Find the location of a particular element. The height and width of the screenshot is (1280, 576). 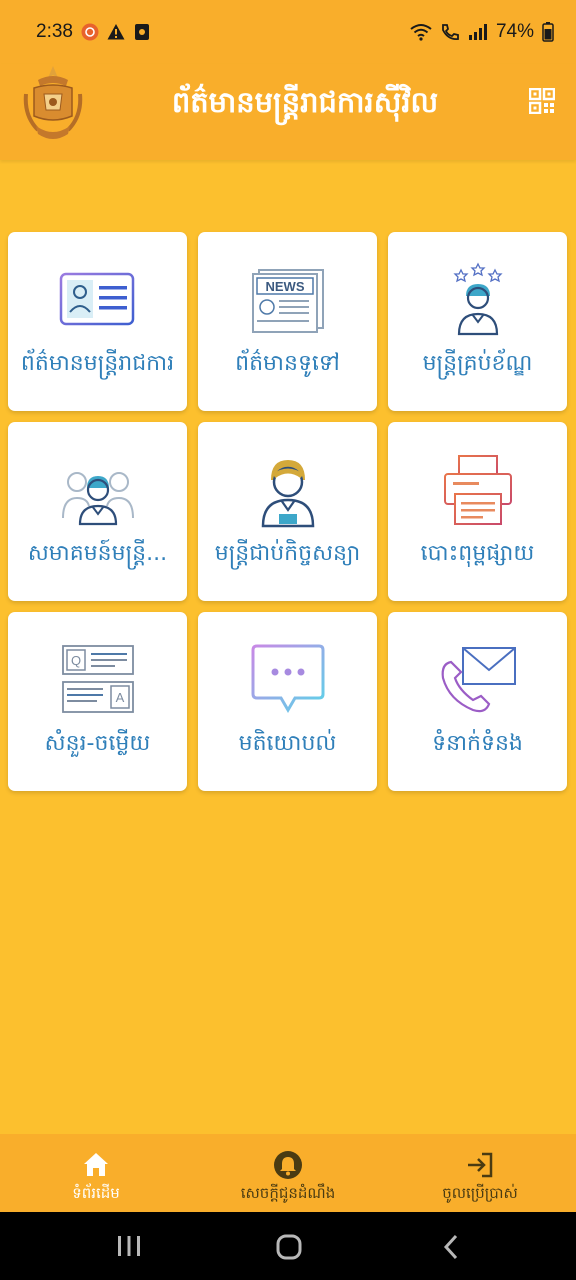

battery-icon is located at coordinates (548, 32).